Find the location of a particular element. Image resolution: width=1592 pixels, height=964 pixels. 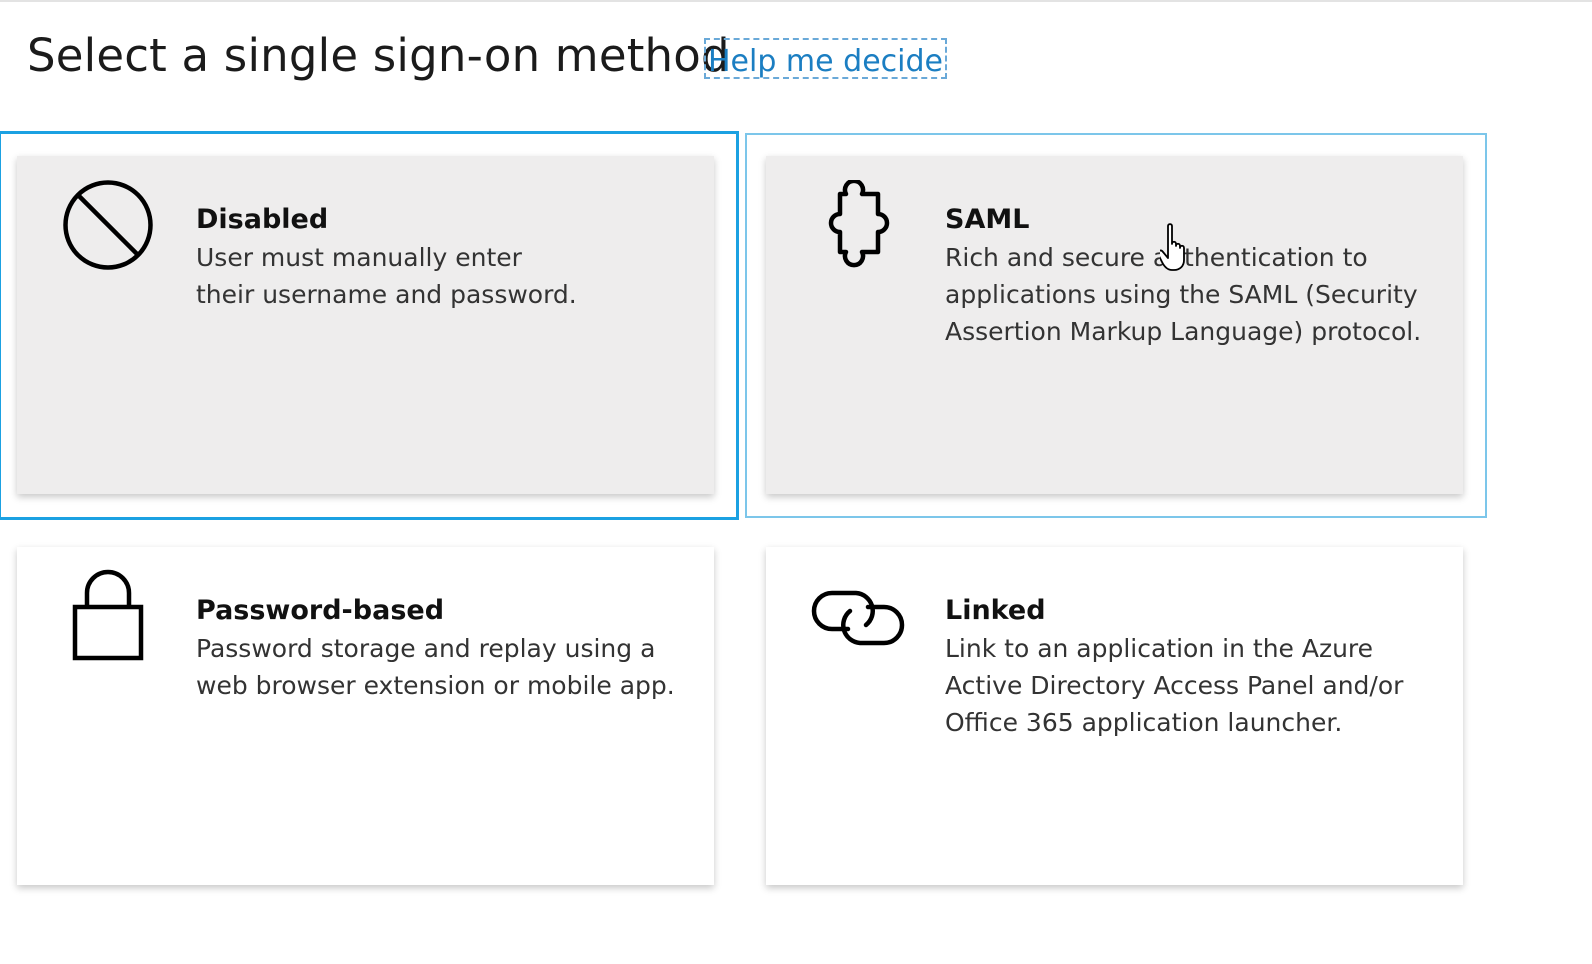

page-title: Select a single sign-on method is located at coordinates (378, 55).